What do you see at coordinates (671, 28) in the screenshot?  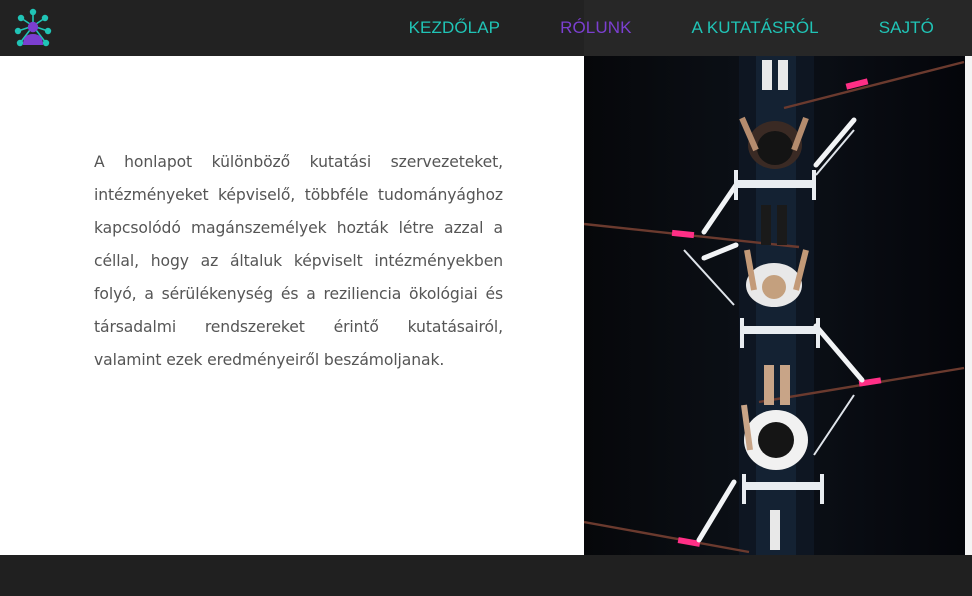 I see `main-navigation: KEZDŐLAP RÓLUNK A KUTATÁSRÓL SAJTÓ` at bounding box center [671, 28].